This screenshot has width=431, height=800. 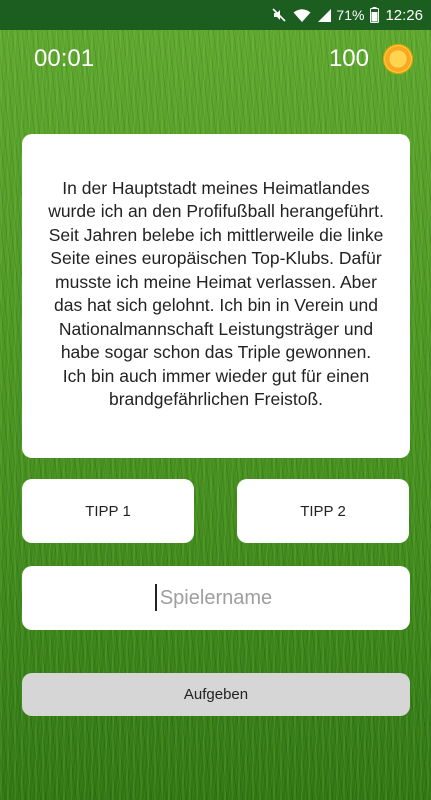 I want to click on game-timer: 00:01, so click(x=64, y=58).